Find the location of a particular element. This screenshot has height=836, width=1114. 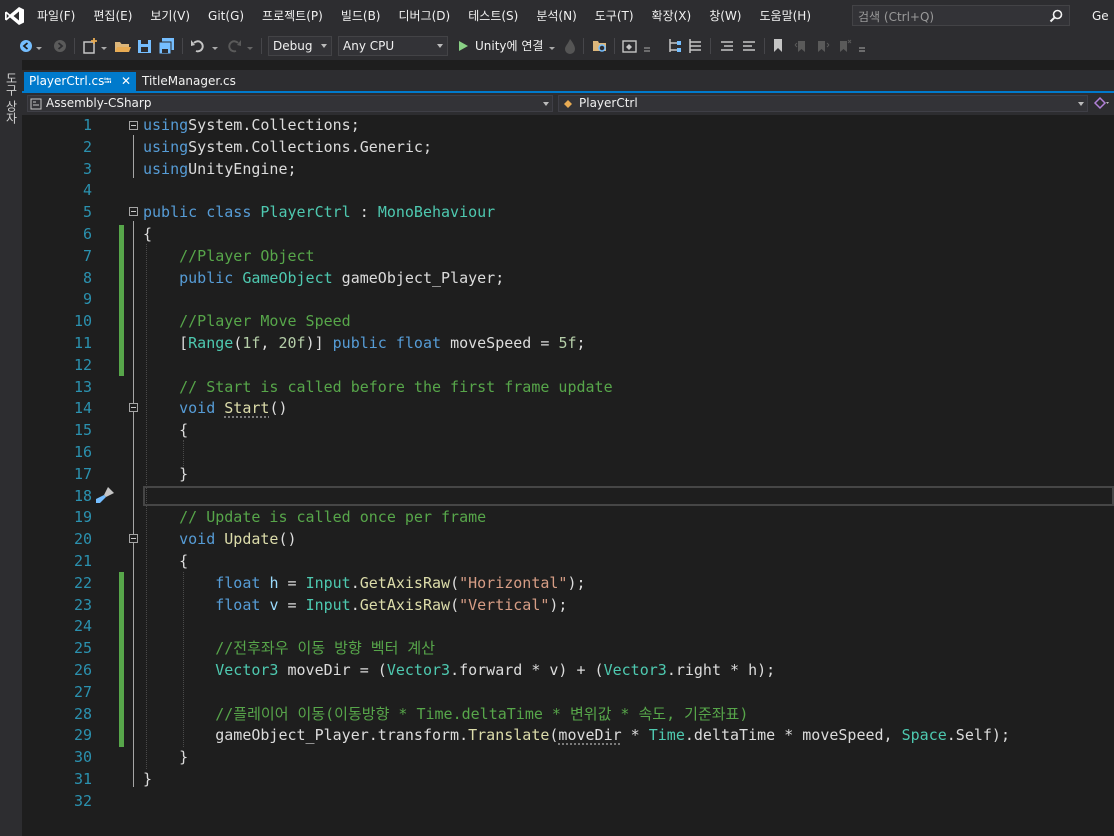

save-all-icon is located at coordinates (167, 46).